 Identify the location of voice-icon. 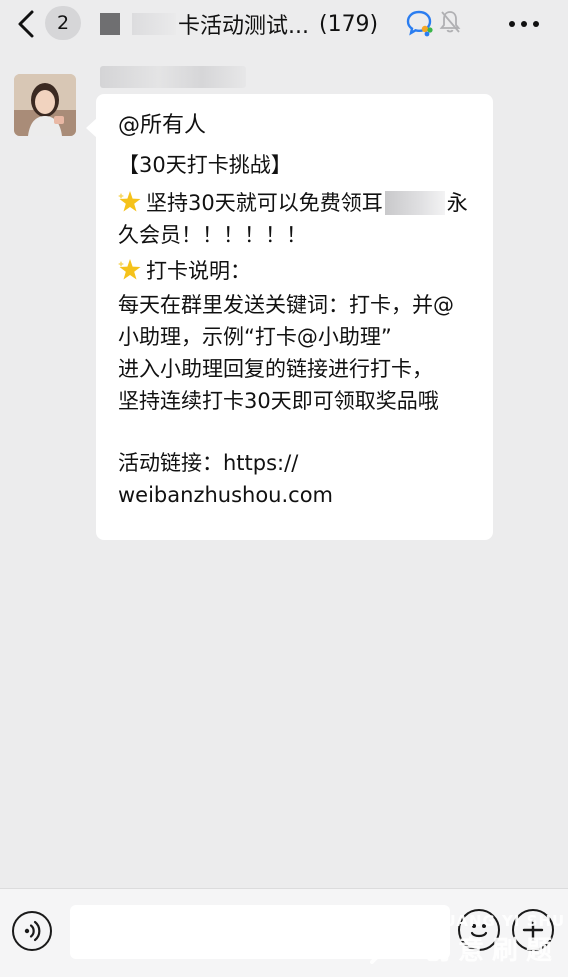
(32, 931).